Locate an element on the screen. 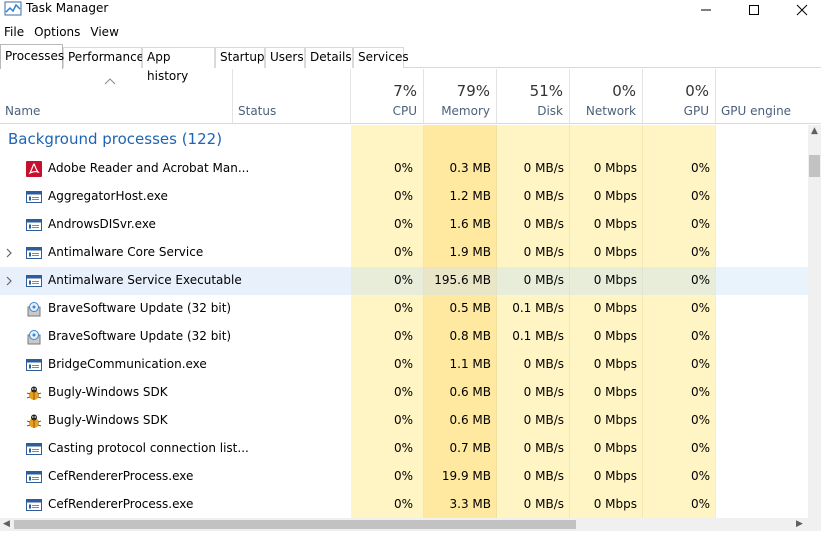 This screenshot has height=537, width=821. horizontal-scrollbar: ◀ ▶ is located at coordinates (410, 524).